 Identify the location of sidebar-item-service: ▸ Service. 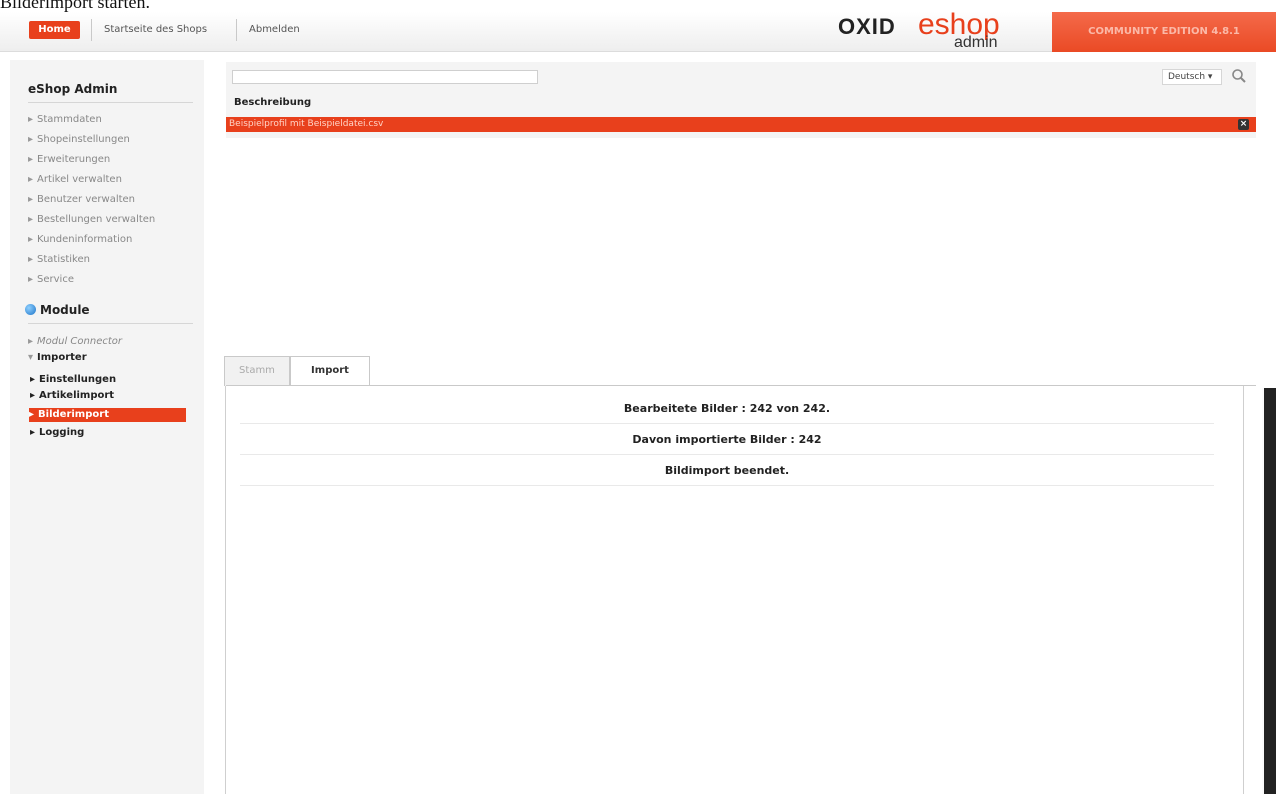
(51, 280).